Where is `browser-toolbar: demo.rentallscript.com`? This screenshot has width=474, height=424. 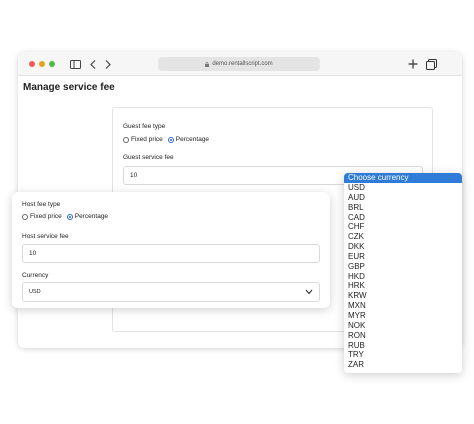 browser-toolbar: demo.rentallscript.com is located at coordinates (240, 64).